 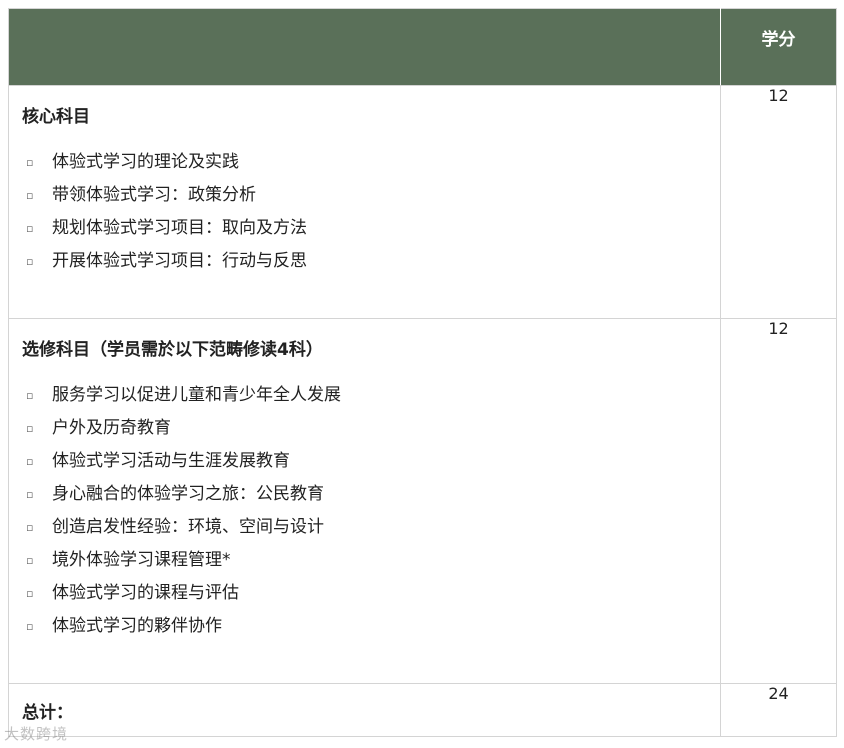 I want to click on list-item-label: 带领体验式学习：政策分析, so click(x=154, y=195).